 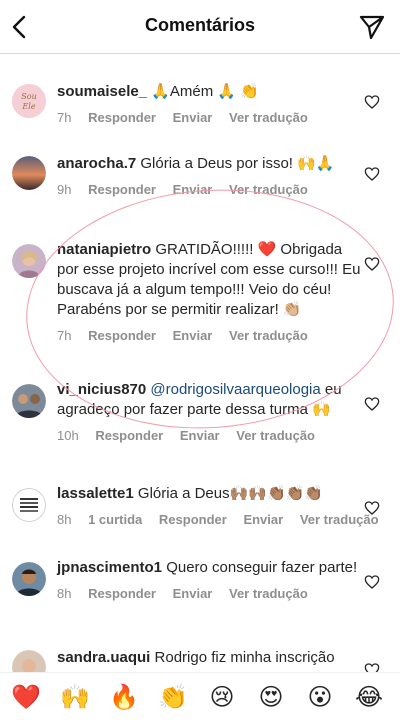 I want to click on reaction-surprised-button: 😮, so click(x=320, y=698).